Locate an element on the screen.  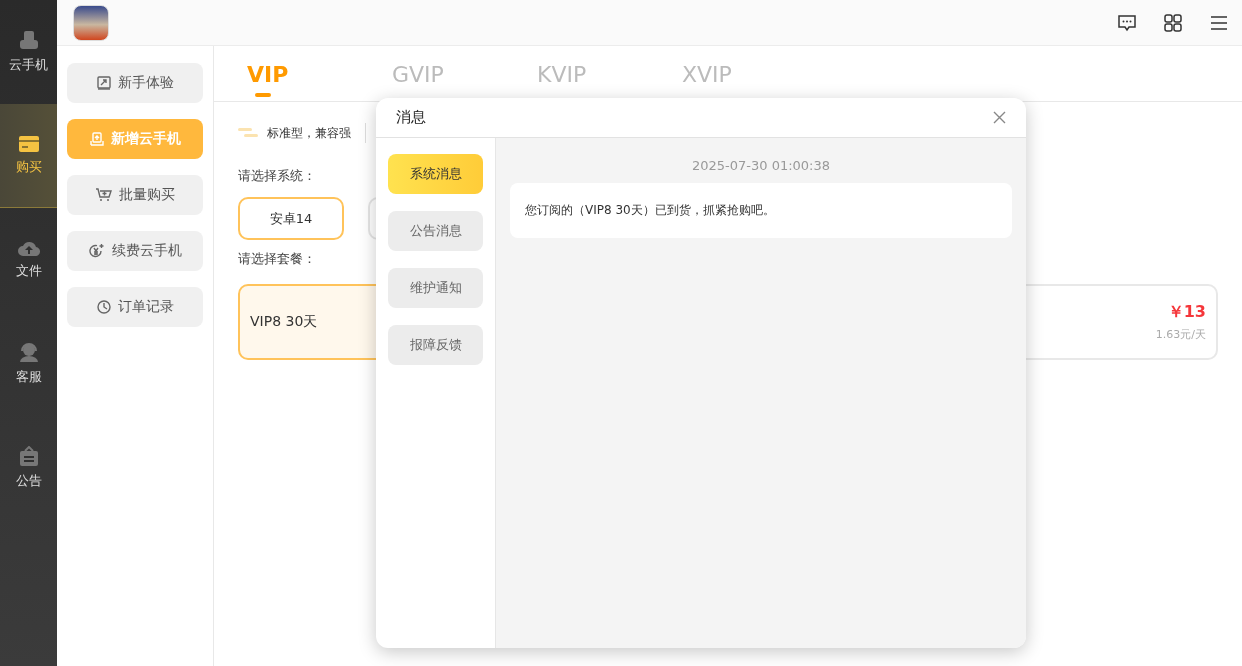
chat-bubble-icon is located at coordinates (1127, 22).